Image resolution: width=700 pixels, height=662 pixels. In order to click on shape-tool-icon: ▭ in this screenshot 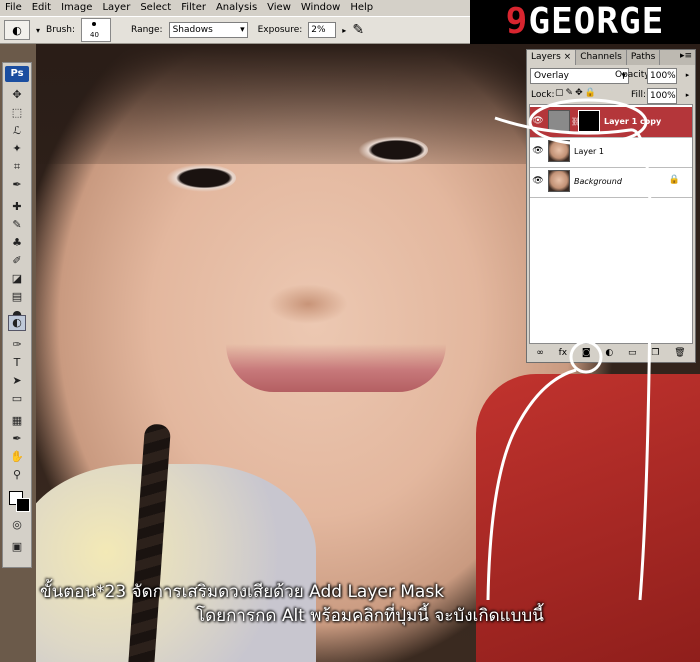, I will do `click(17, 399)`.